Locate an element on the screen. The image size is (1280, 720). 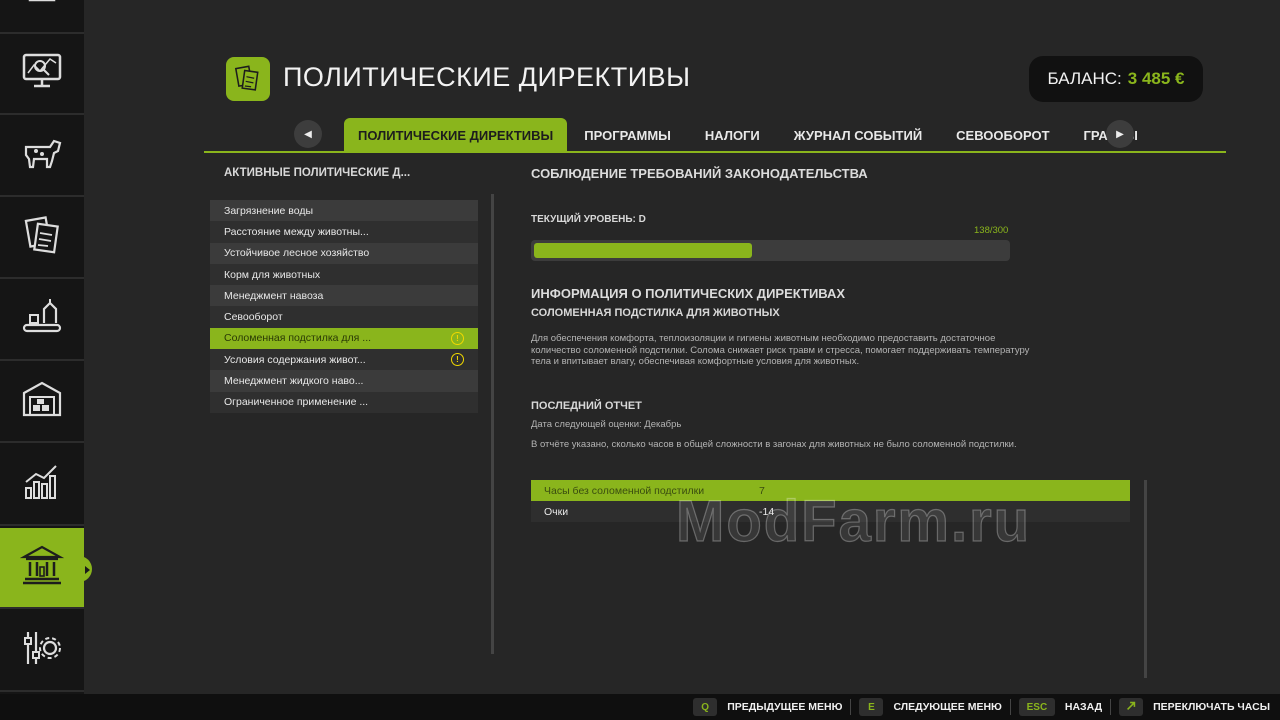
compliance-heading: СОБЛЮДЕНИЕ ТРЕБОВАНИЙ ЗАКОНОДАТЕЛЬСТВА is located at coordinates (699, 173).